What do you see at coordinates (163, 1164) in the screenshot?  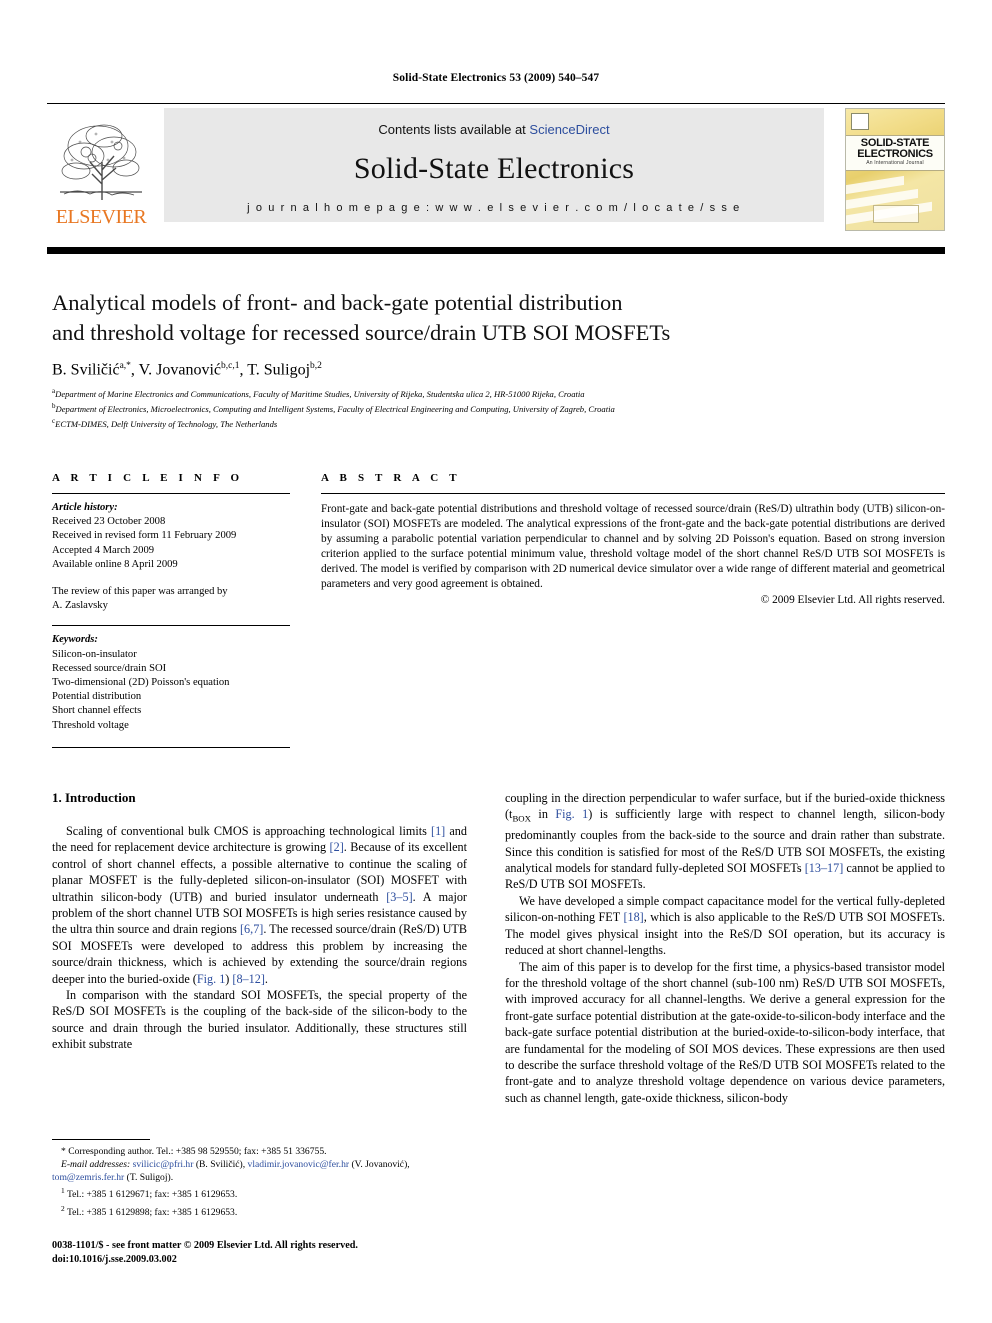 I see `email-link: svilicic@pfri.hr` at bounding box center [163, 1164].